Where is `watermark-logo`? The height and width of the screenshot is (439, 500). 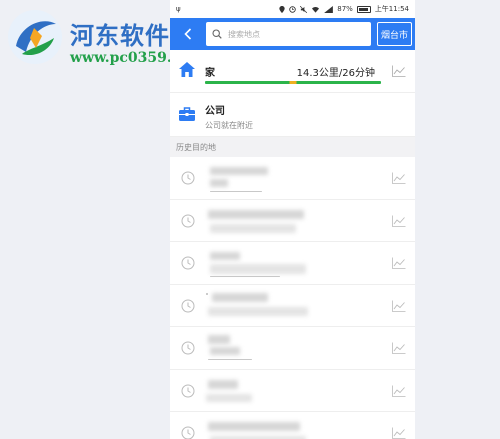
watermark-logo is located at coordinates (35, 37).